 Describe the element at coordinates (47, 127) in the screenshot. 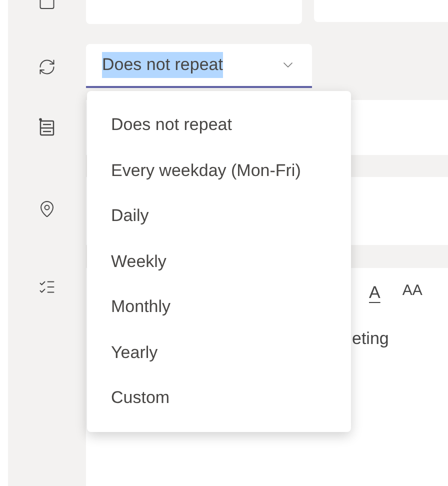

I see `details-icon` at that location.